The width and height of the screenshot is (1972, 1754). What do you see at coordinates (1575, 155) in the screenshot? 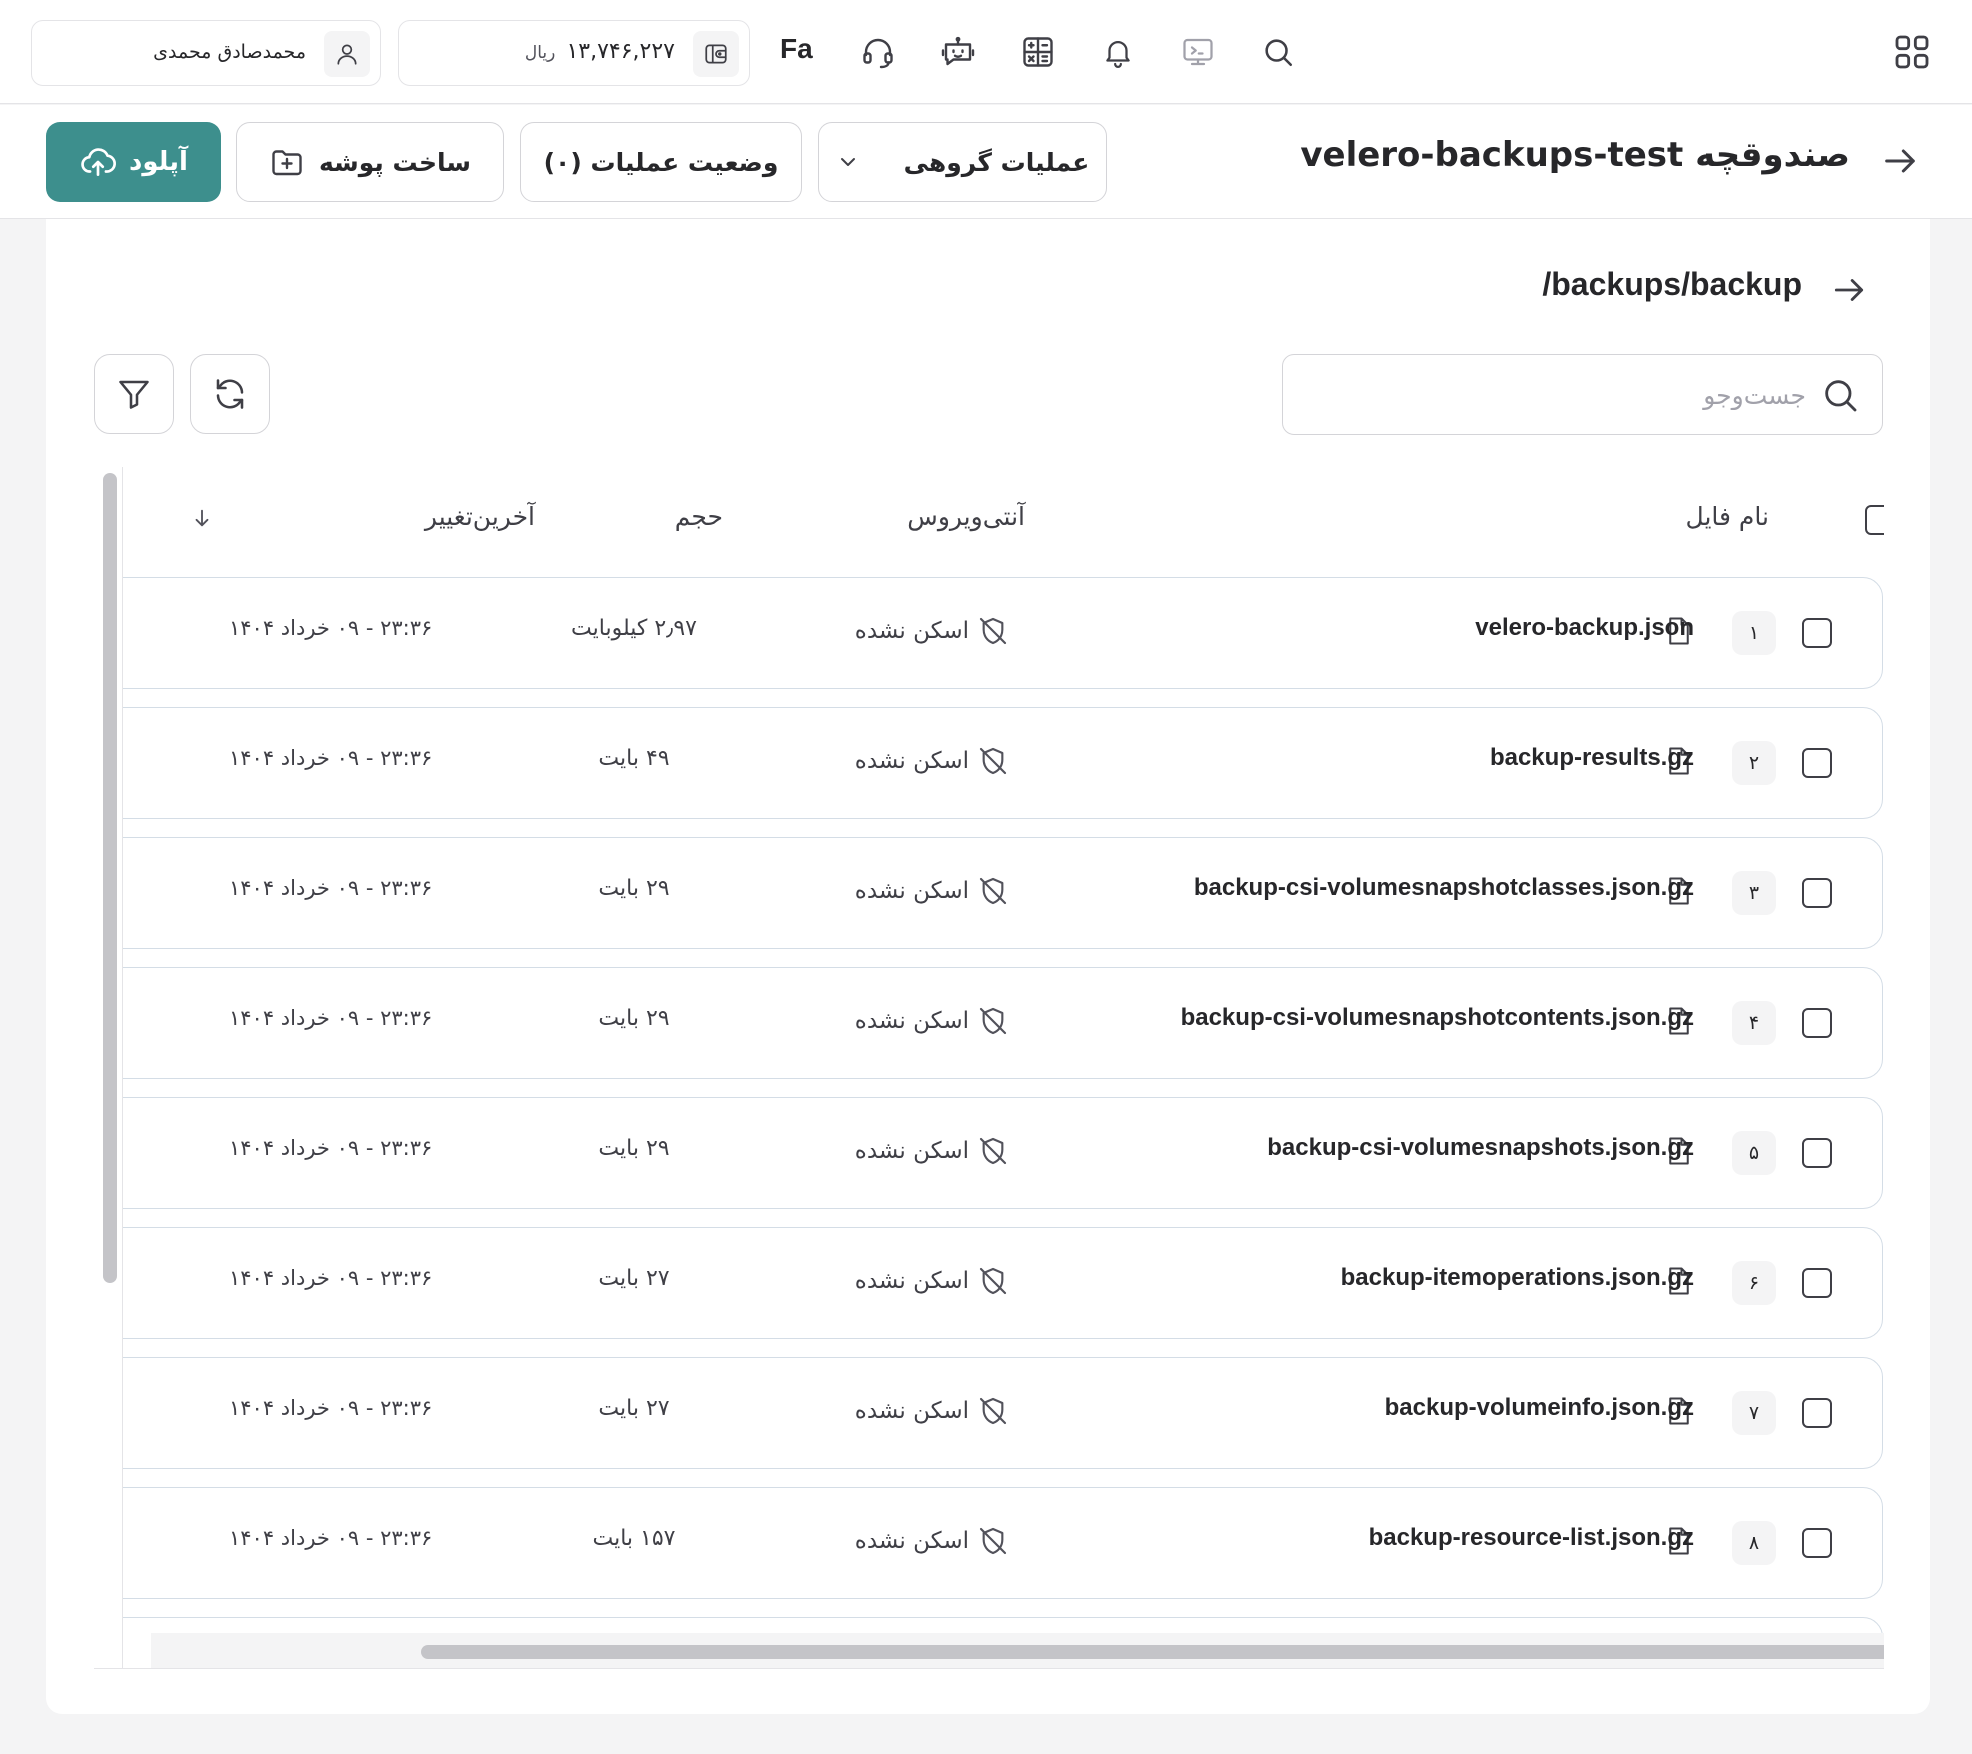
I see `bucket-title: صندوقچه velero-backups-test` at bounding box center [1575, 155].